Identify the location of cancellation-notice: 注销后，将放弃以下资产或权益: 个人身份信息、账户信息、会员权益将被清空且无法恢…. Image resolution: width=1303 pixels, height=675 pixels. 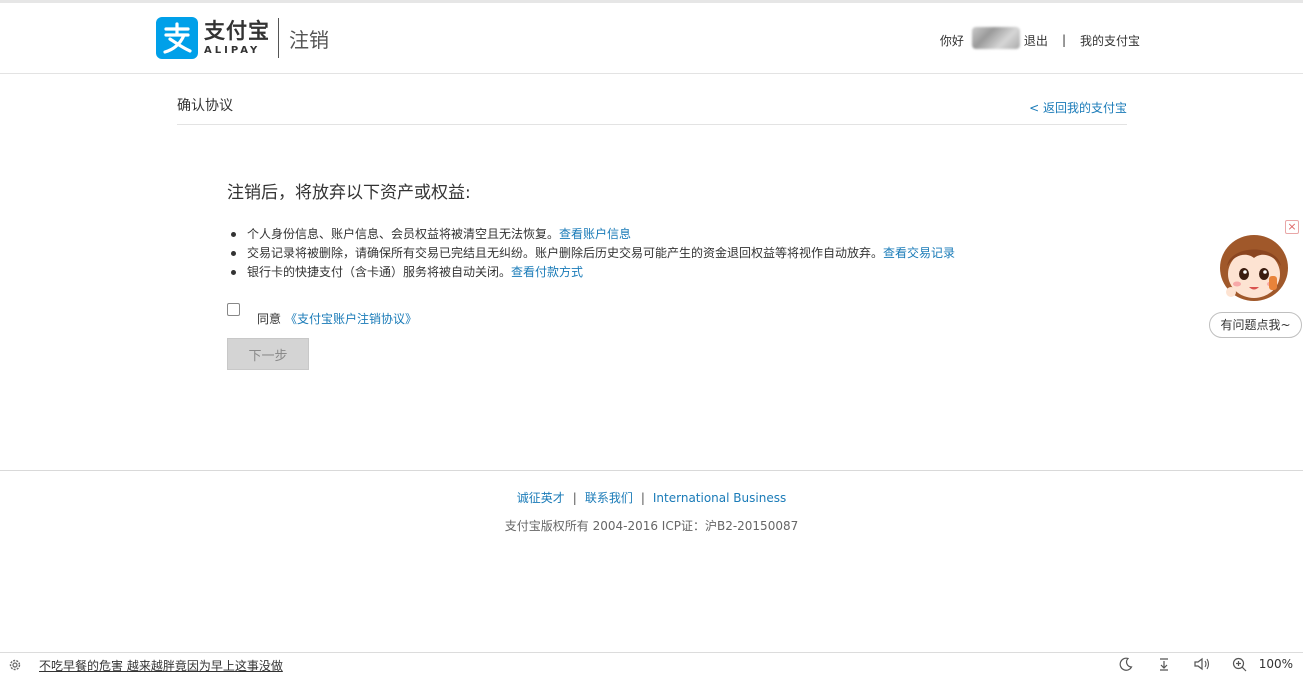
(652, 230).